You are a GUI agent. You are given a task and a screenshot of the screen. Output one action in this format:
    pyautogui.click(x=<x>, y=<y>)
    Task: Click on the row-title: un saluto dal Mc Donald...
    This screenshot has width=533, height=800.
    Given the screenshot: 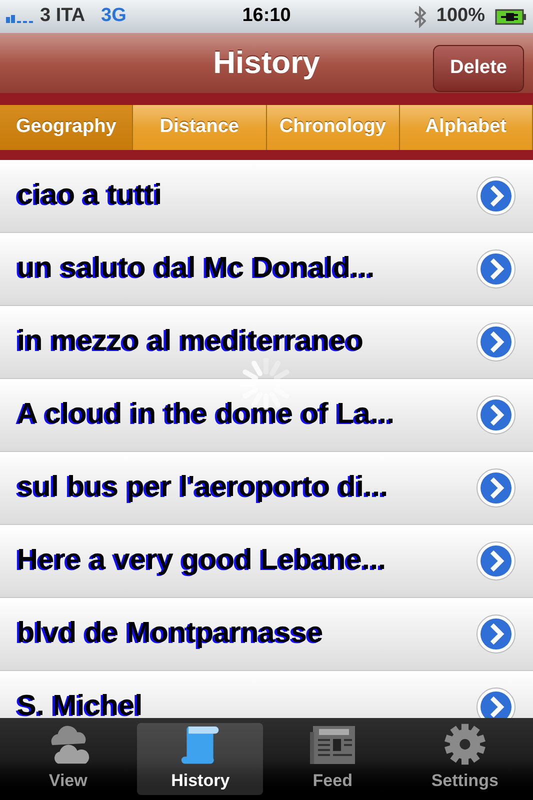 What is the action you would take?
    pyautogui.click(x=196, y=268)
    